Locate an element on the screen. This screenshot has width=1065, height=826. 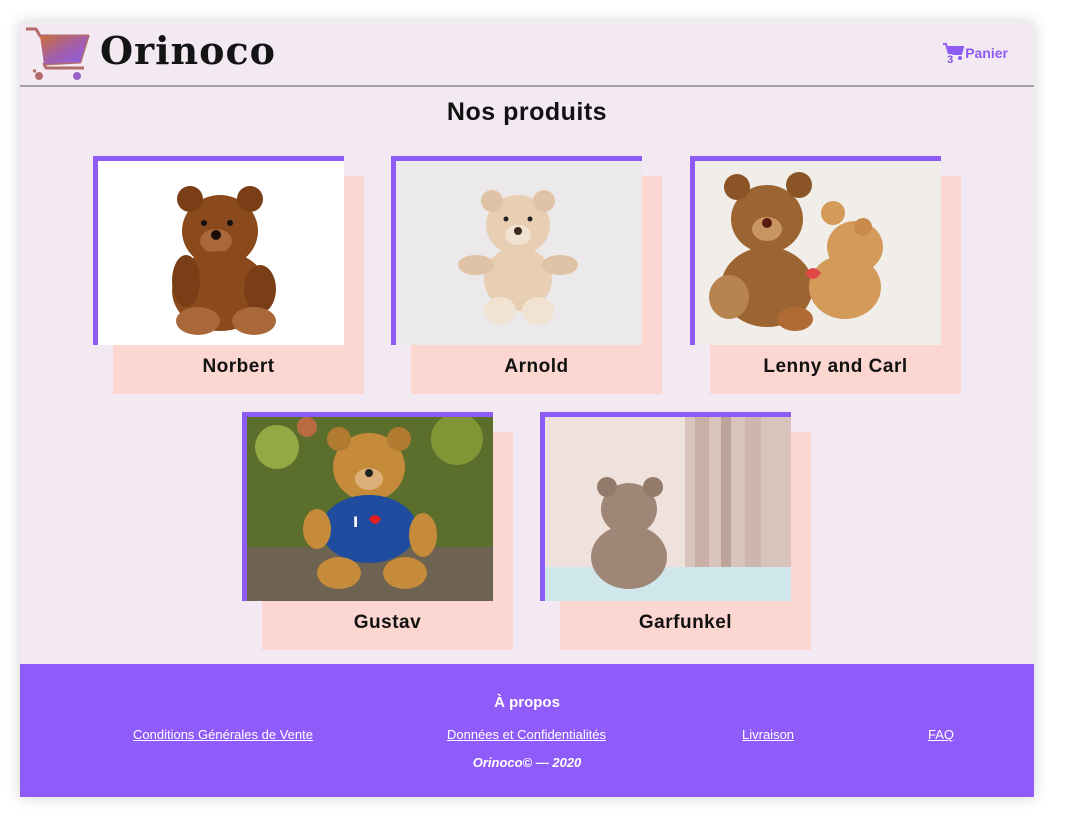
product-card-garfunkel: Garfunkel is located at coordinates (675, 531).